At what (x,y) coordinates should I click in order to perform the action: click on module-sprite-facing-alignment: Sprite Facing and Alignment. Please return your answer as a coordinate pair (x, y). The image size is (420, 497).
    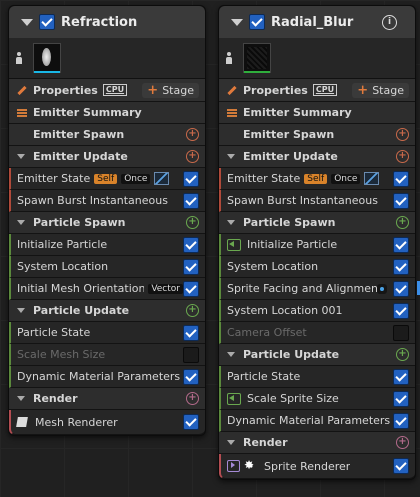
    Looking at the image, I should click on (319, 289).